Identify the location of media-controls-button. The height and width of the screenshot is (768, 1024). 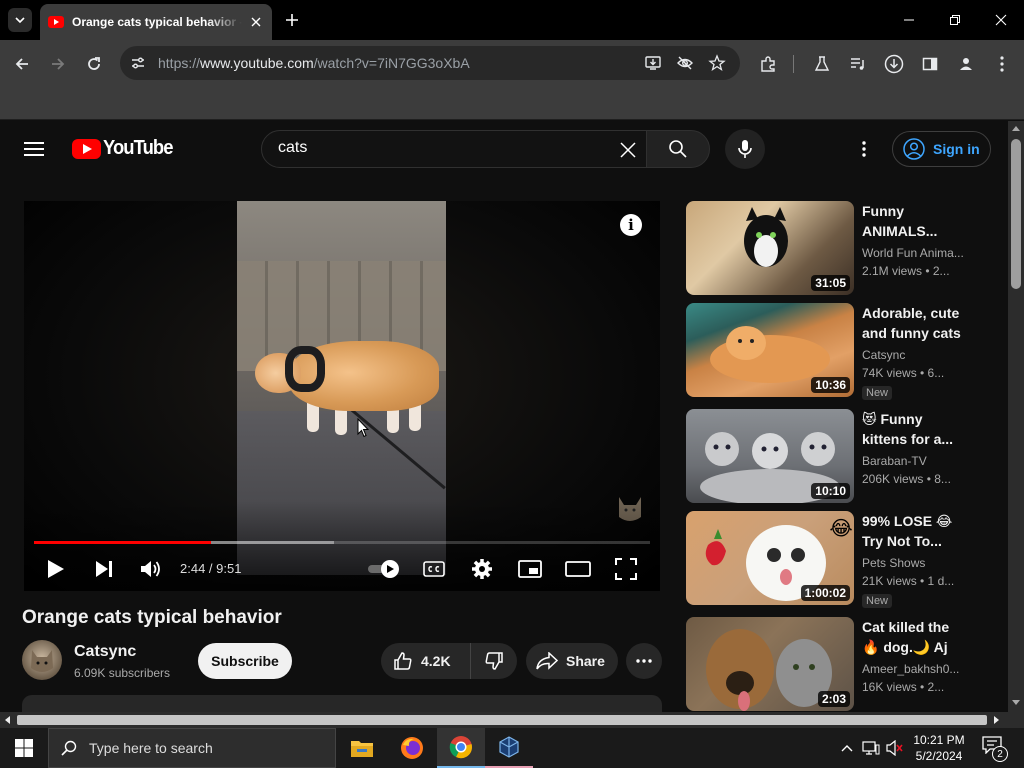
(858, 64).